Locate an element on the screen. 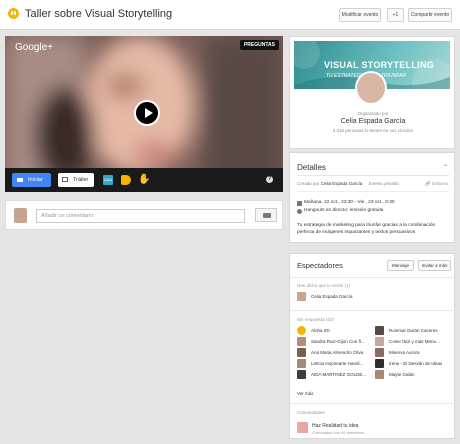 This screenshot has height=444, width=460. comment-input: Añadir un comentario is located at coordinates (140, 216).